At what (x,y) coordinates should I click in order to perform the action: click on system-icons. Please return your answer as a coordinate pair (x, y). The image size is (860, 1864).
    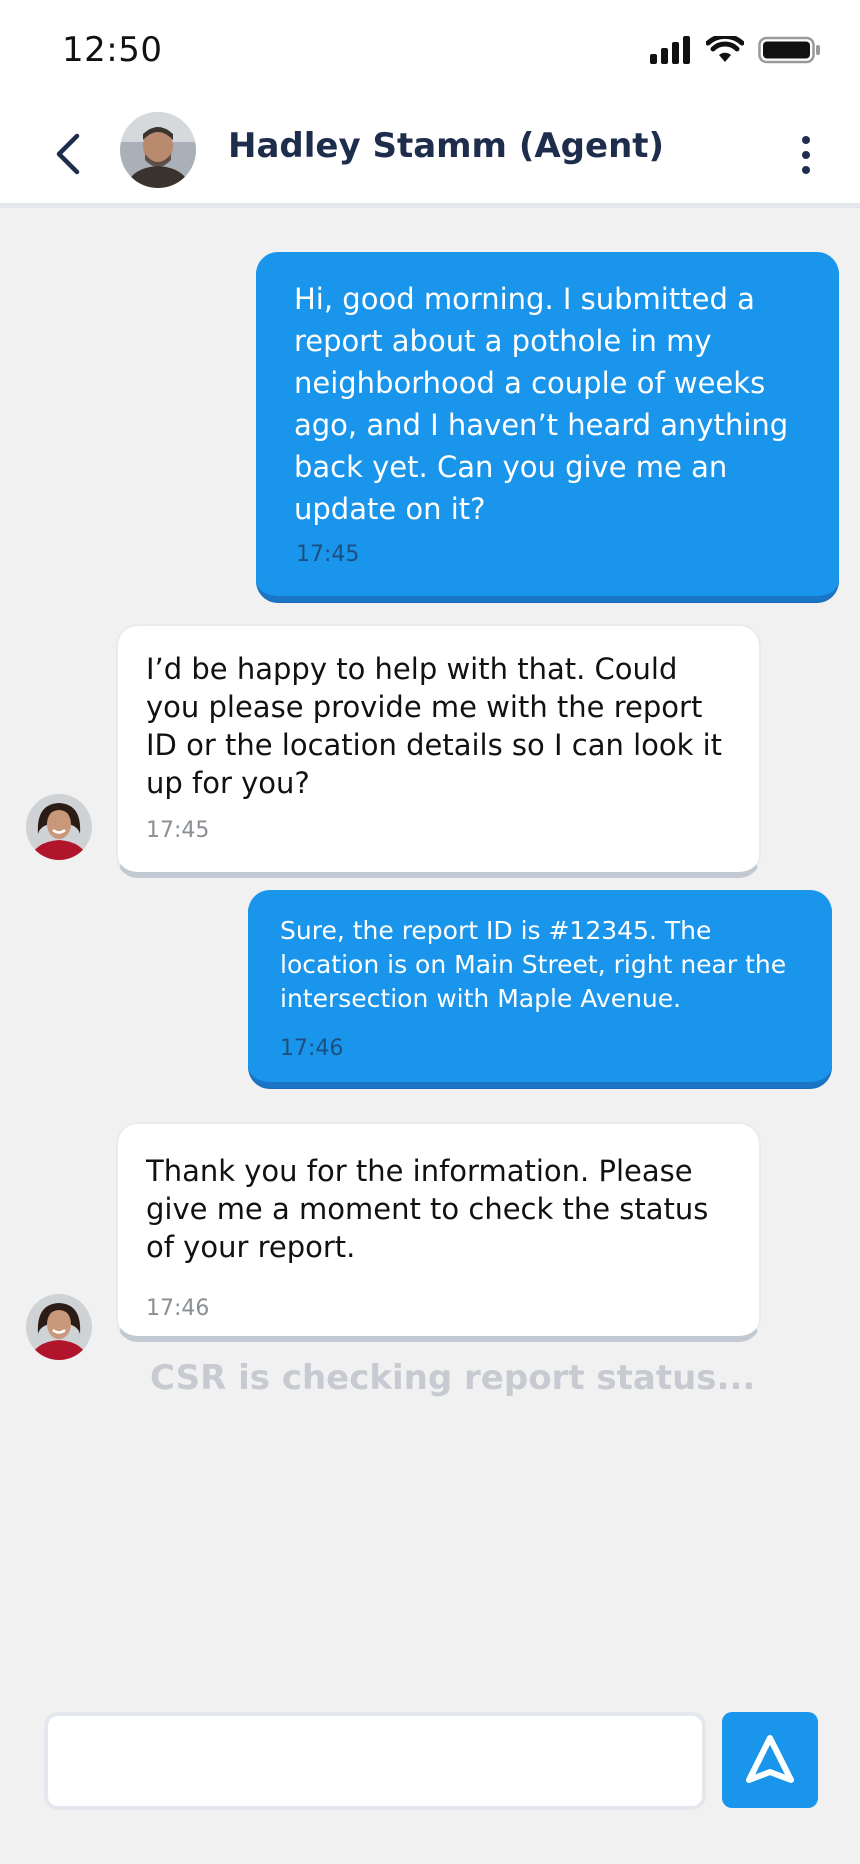
    Looking at the image, I should click on (736, 50).